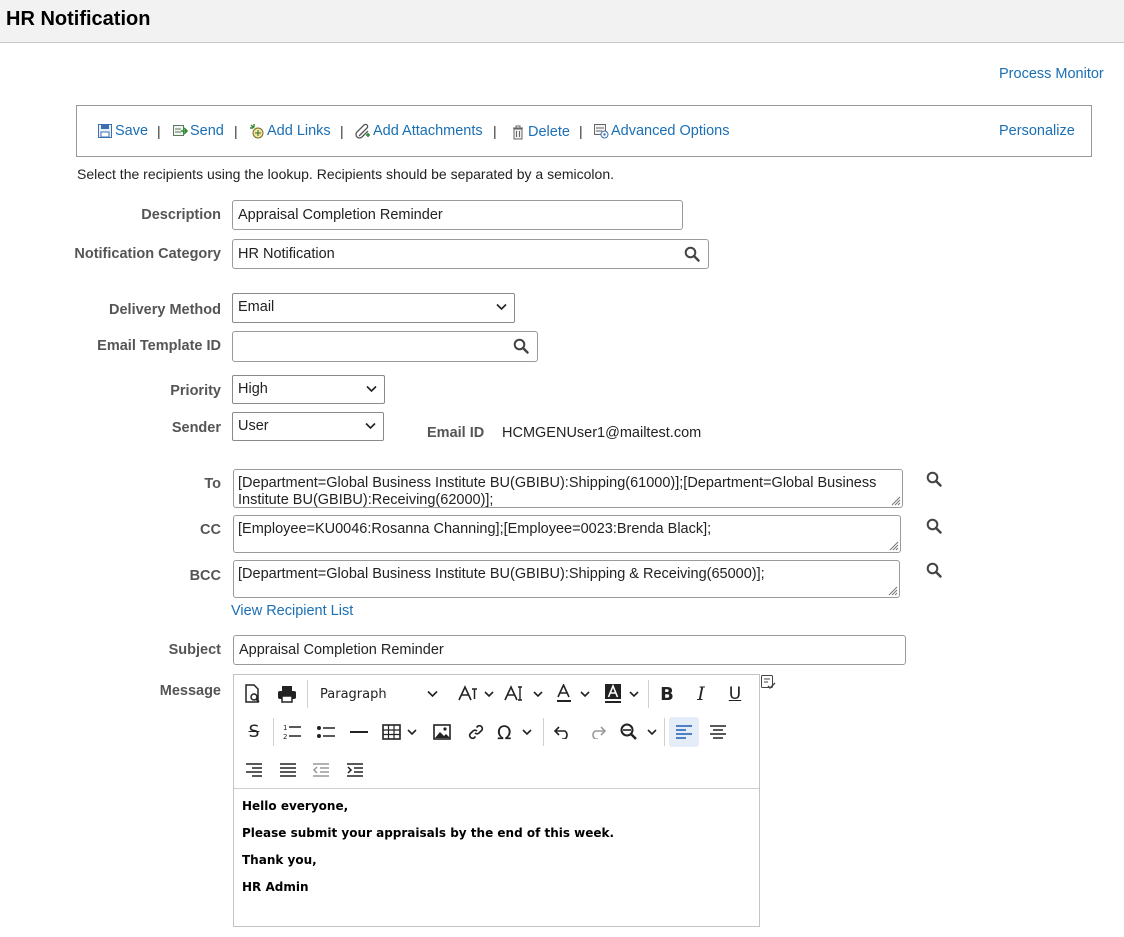 This screenshot has height=937, width=1124. I want to click on priority-label: Priority, so click(195, 391).